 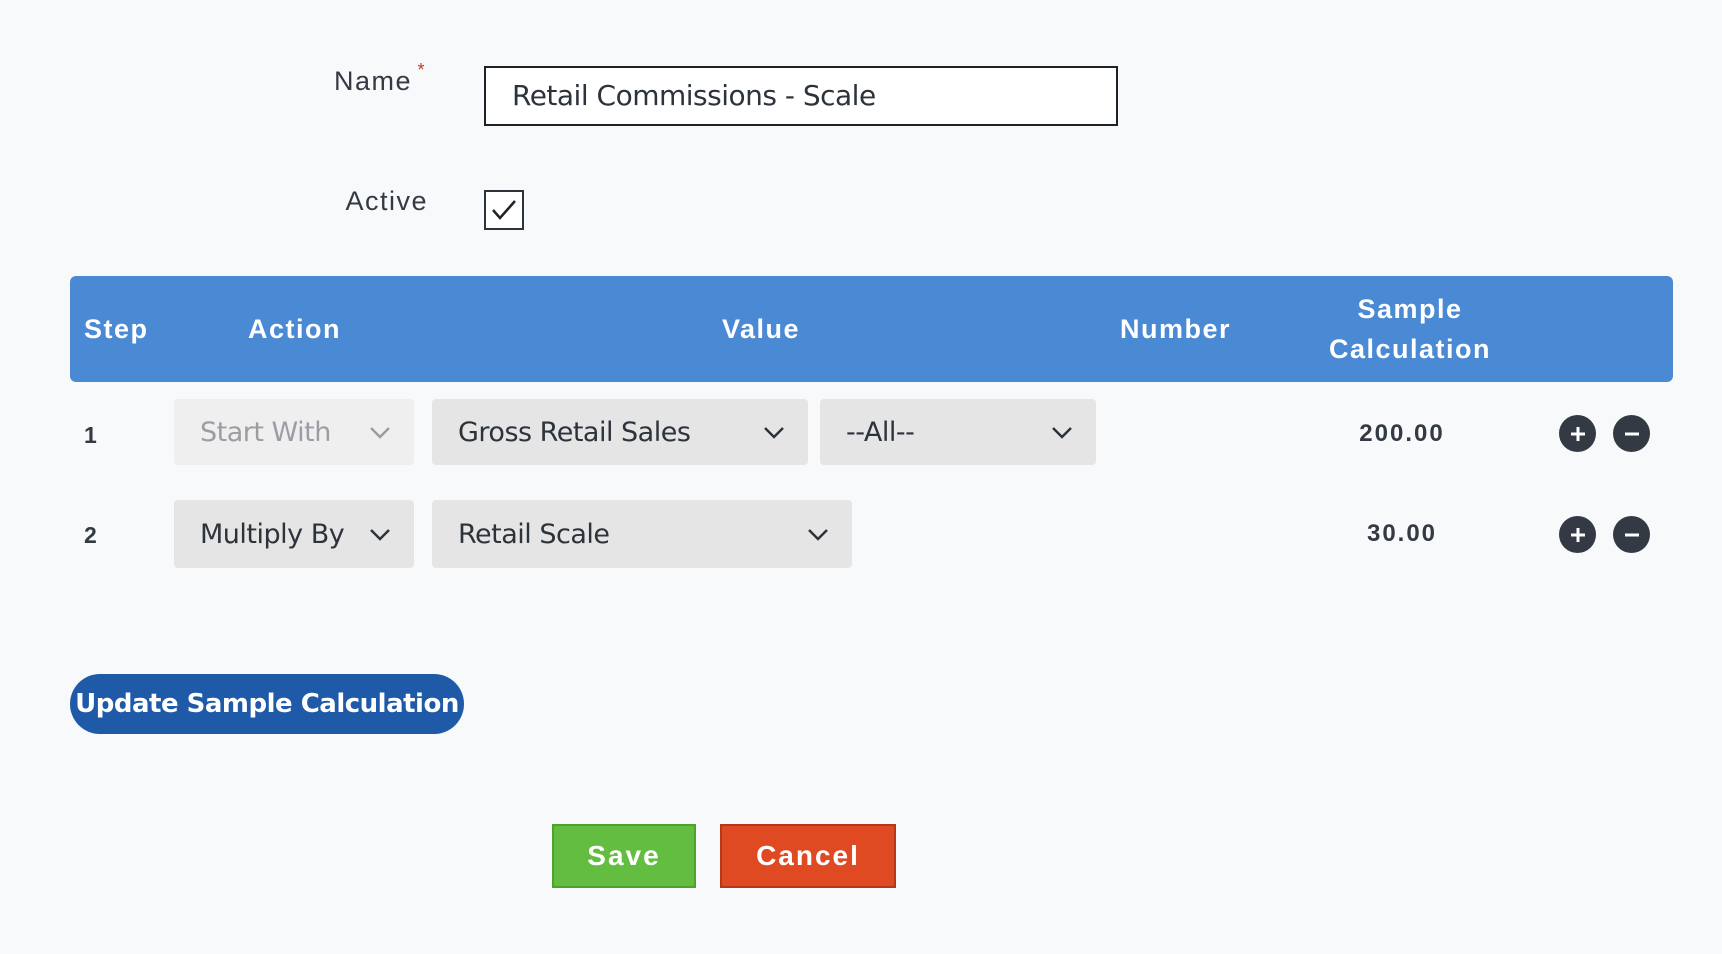 What do you see at coordinates (1402, 433) in the screenshot?
I see `sample-calculation-value: 200.00` at bounding box center [1402, 433].